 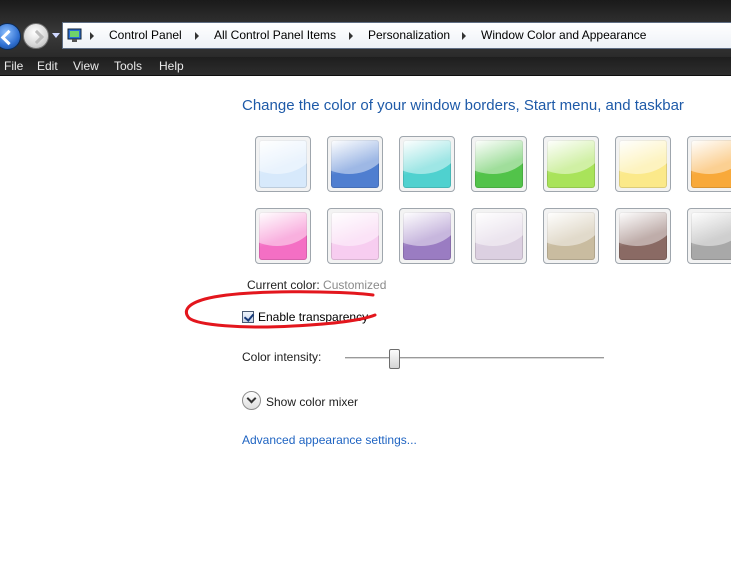 I want to click on color-swatch-sky, so click(x=283, y=164).